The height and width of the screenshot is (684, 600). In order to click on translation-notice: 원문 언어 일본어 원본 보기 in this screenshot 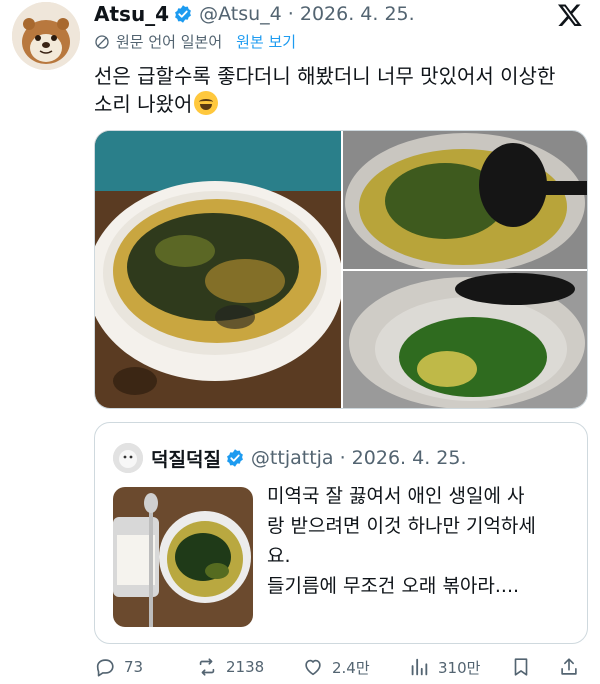, I will do `click(195, 41)`.